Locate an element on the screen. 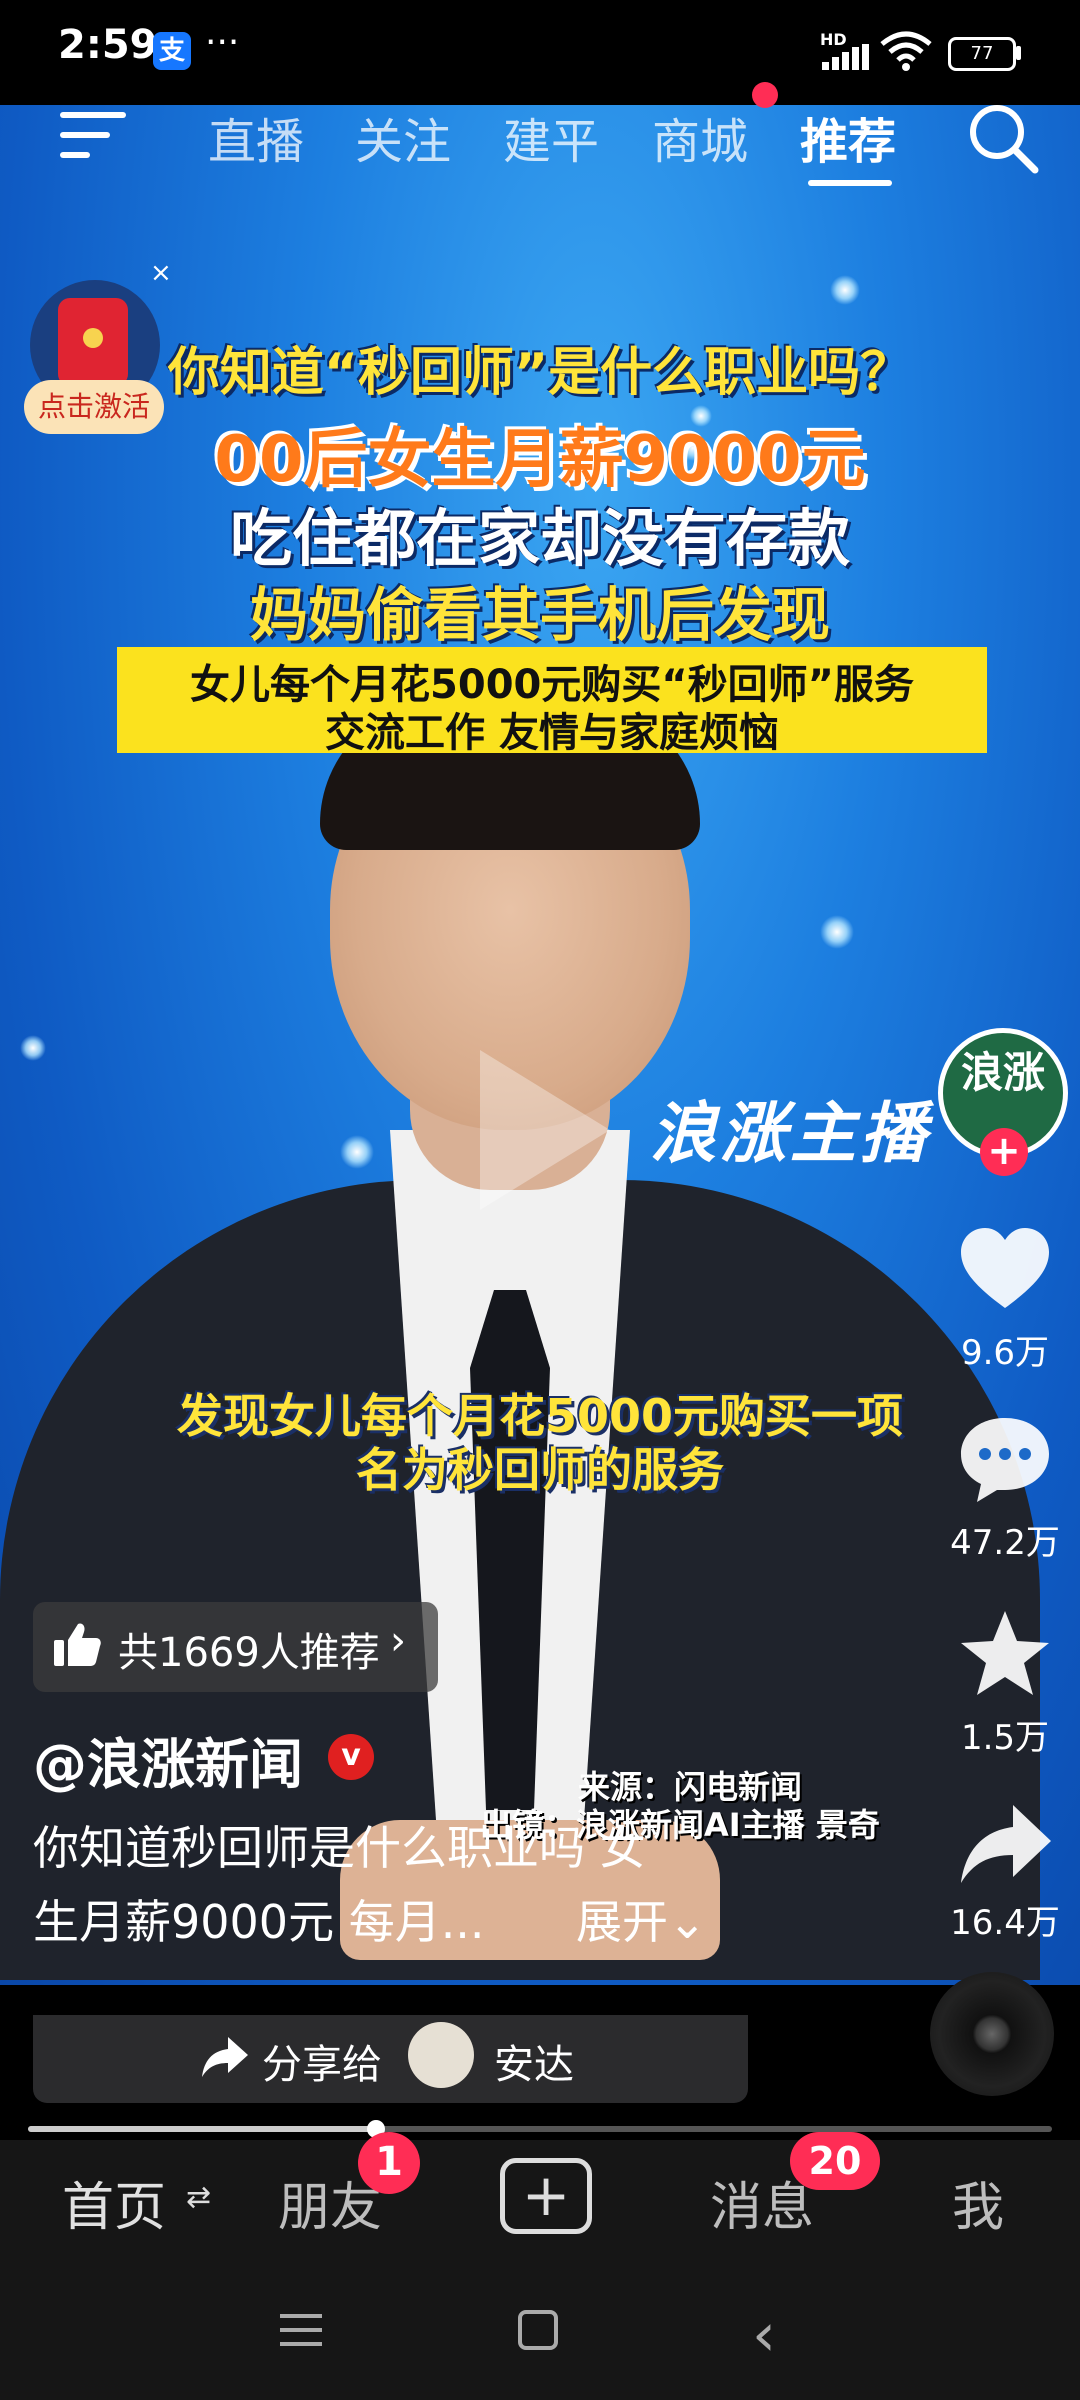  tab-recommend: 推荐 is located at coordinates (848, 137).